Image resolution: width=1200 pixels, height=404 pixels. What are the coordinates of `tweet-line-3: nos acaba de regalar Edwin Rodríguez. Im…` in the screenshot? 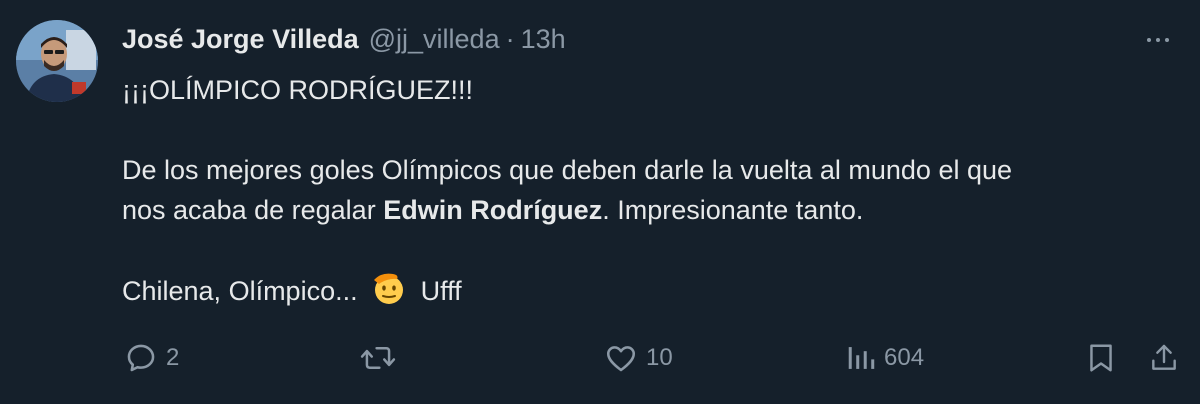 It's located at (647, 210).